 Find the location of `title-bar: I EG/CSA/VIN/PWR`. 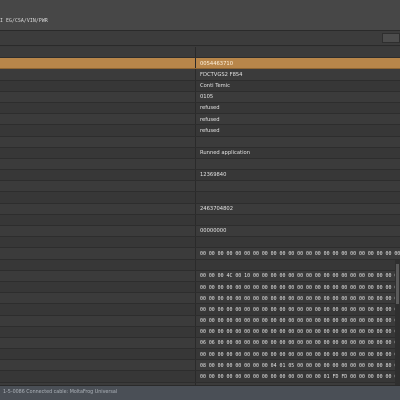

title-bar: I EG/CSA/VIN/PWR is located at coordinates (200, 15).